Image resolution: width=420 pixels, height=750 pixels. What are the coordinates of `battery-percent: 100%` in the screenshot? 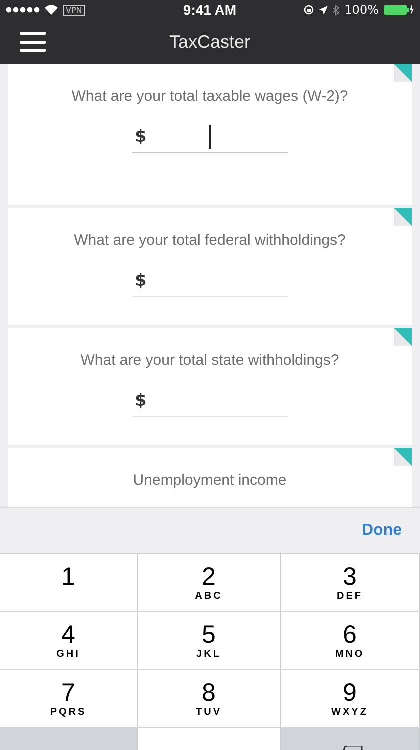 It's located at (361, 10).